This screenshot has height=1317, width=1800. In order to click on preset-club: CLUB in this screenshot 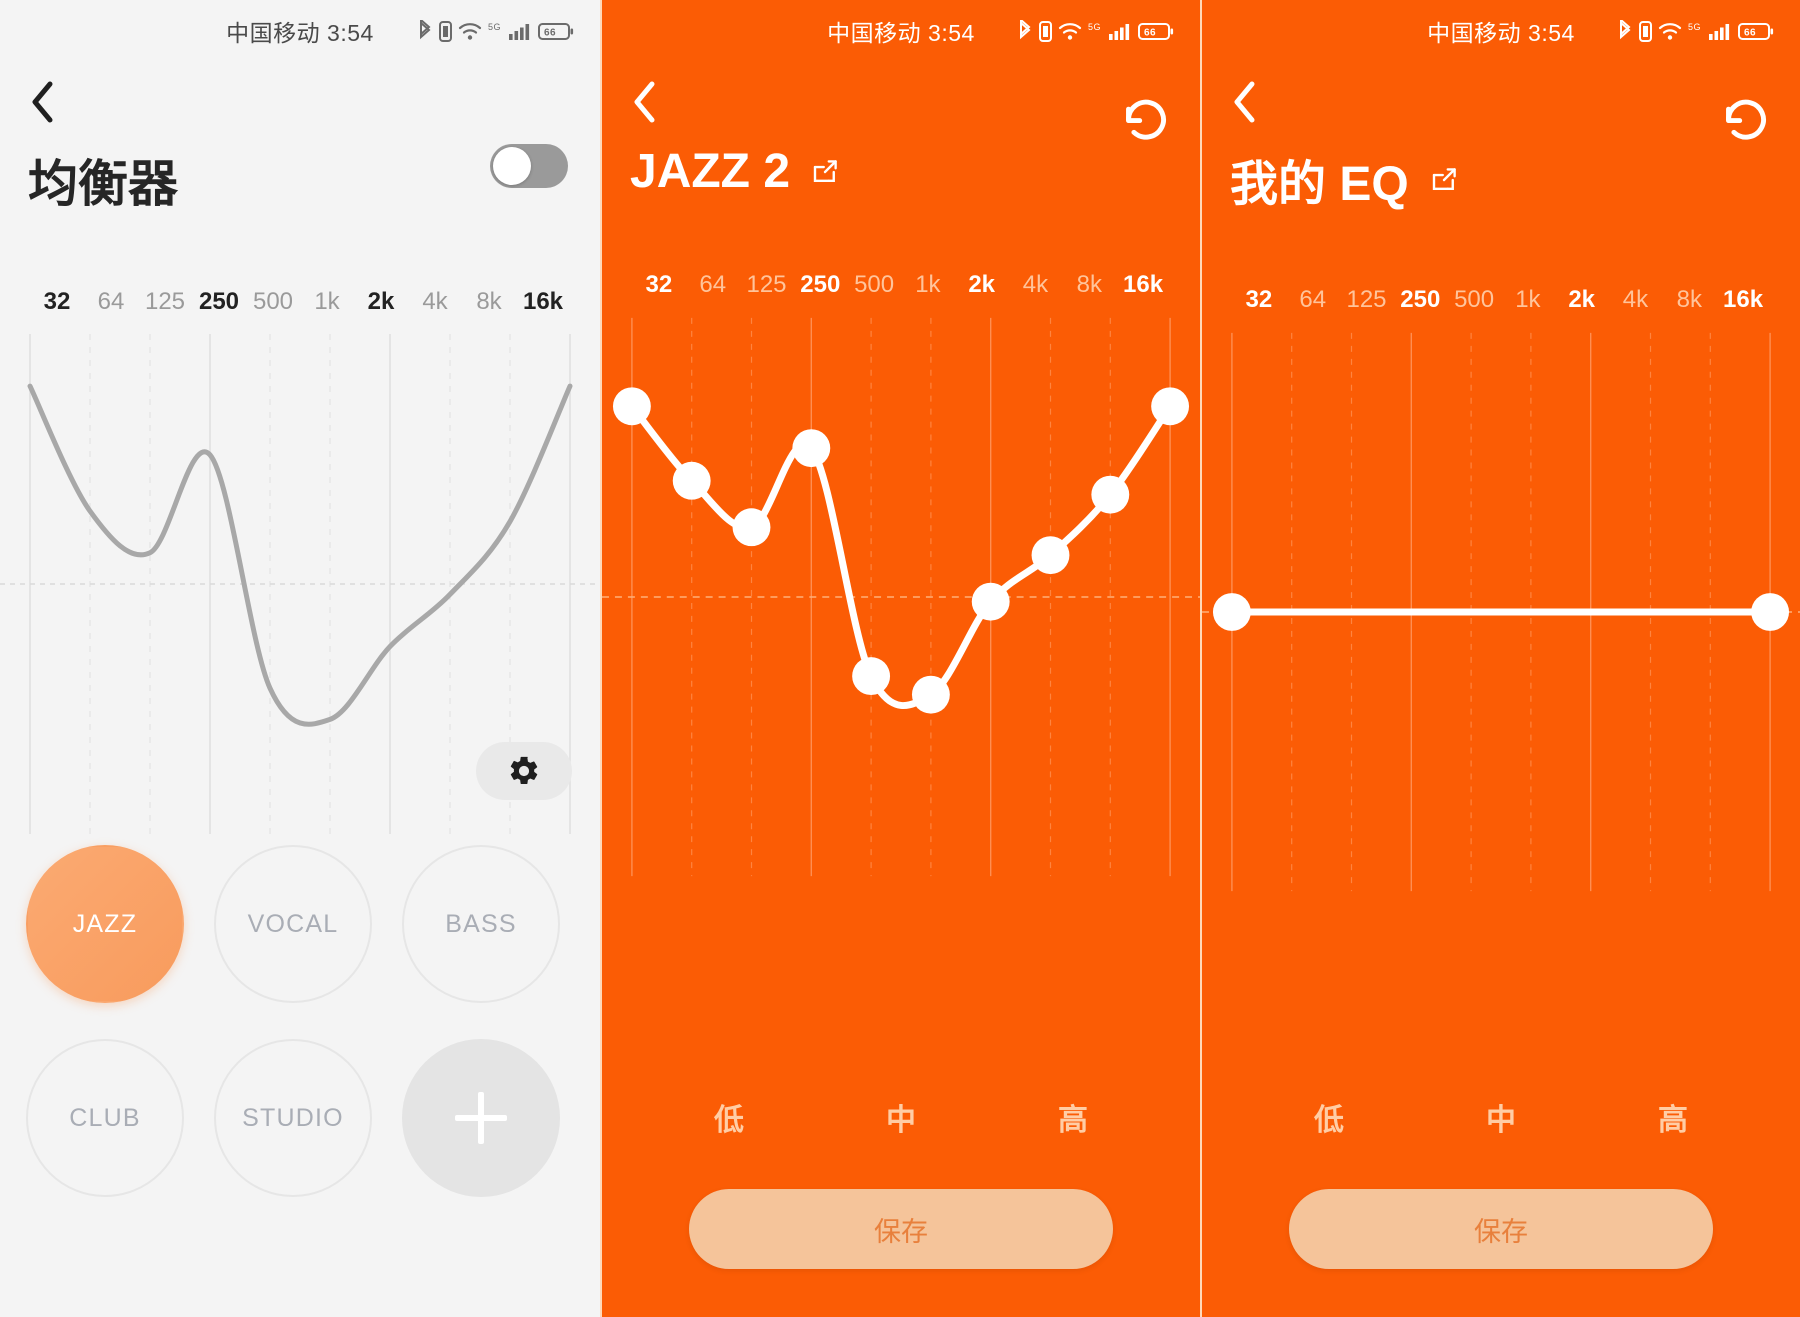, I will do `click(105, 1118)`.